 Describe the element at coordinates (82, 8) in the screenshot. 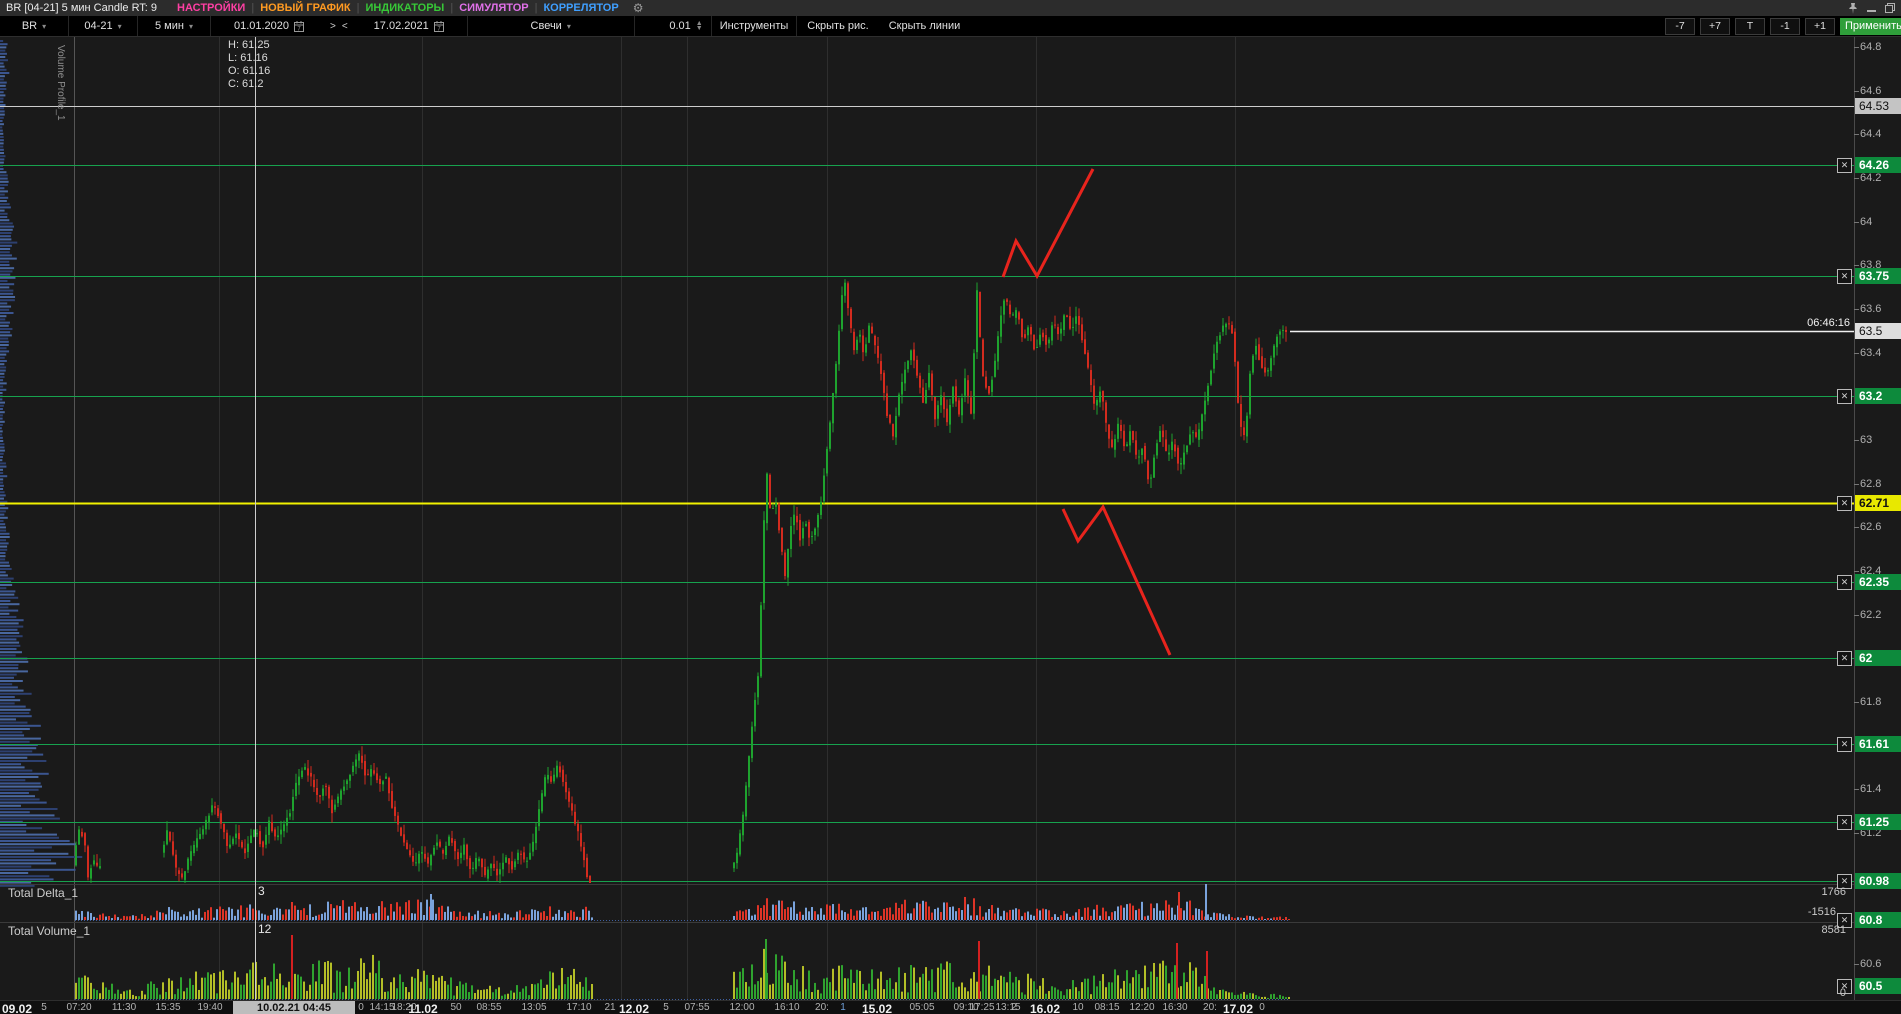

I see `chart-title: BR [04-21] 5 мин Candle RT: 9` at that location.